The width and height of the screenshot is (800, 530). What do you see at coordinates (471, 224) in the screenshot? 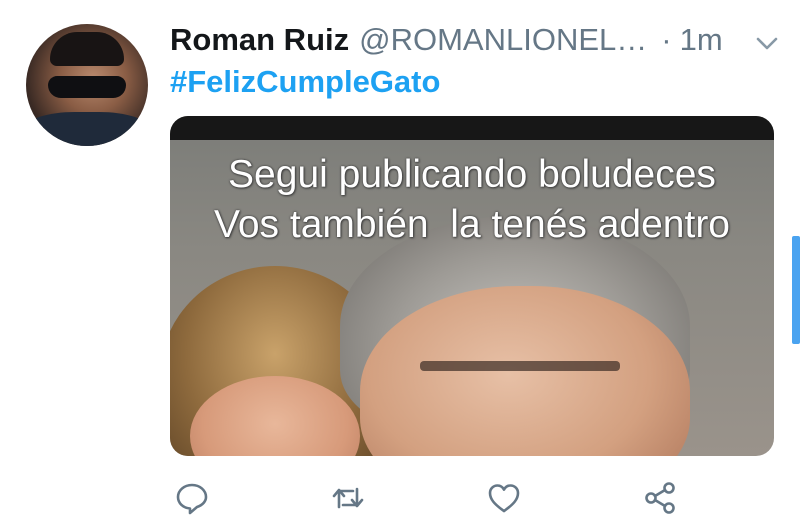
I see `media-caption-line-2: Vos también la tenés adentro` at bounding box center [471, 224].